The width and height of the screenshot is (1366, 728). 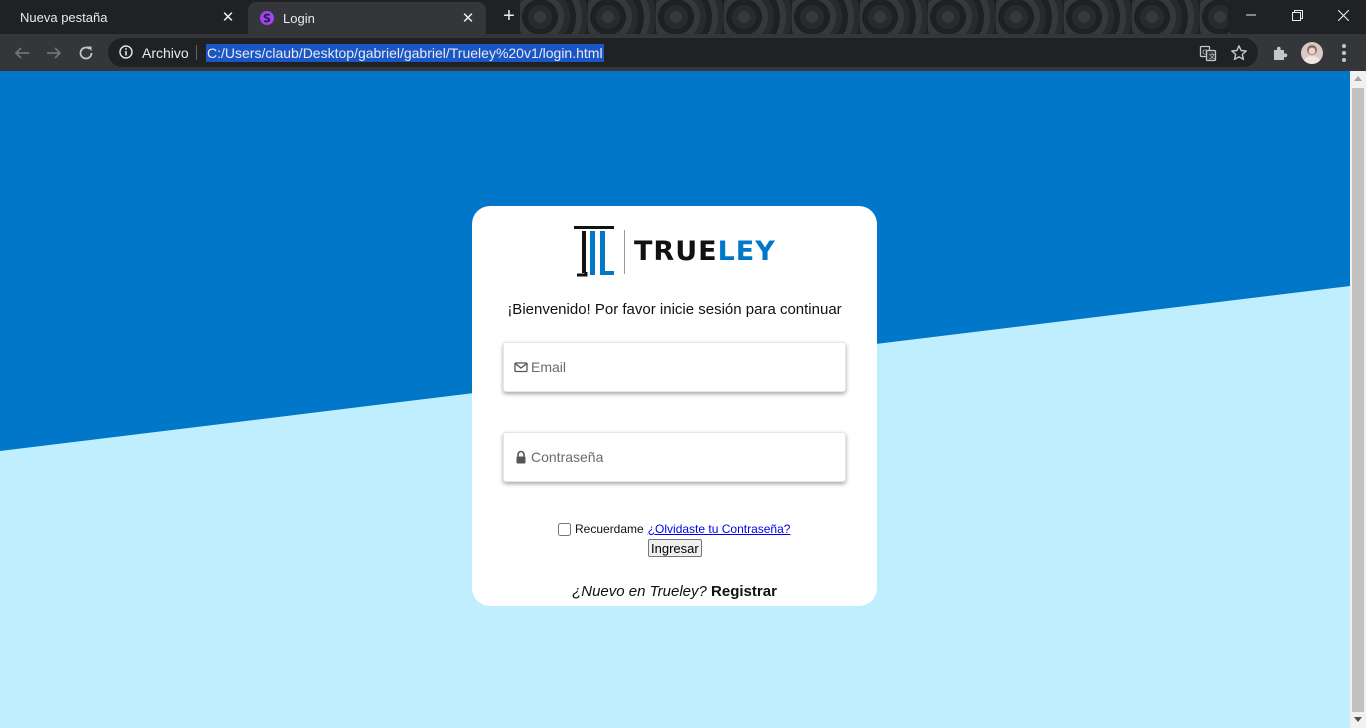 I want to click on trueley-logo: TRUELEY, so click(x=676, y=252).